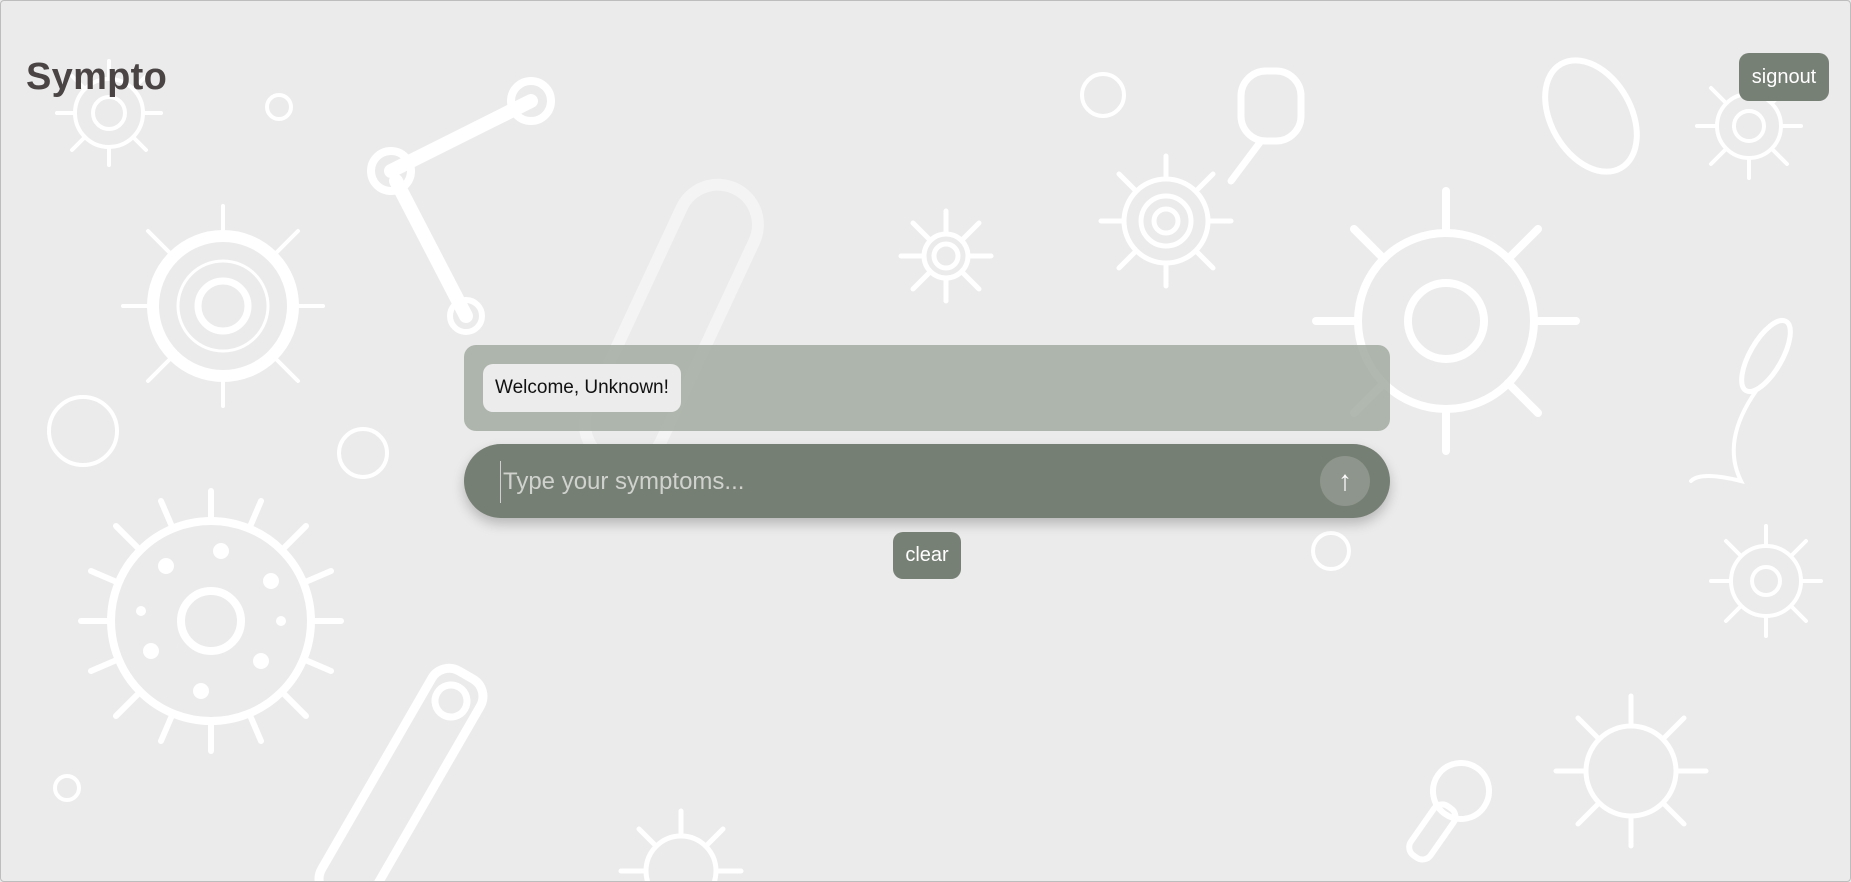 The height and width of the screenshot is (882, 1851). What do you see at coordinates (892, 482) in the screenshot?
I see `symptom-input` at bounding box center [892, 482].